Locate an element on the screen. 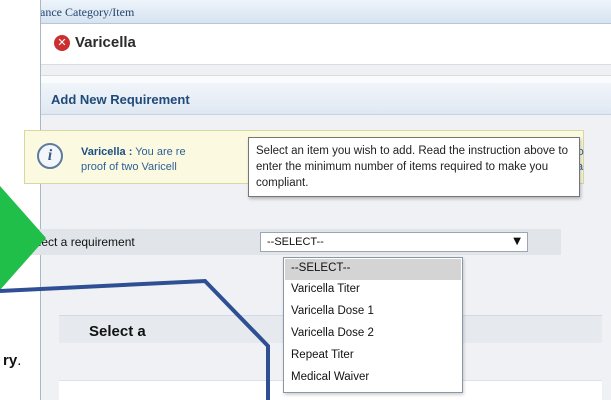  callout-line-1: Select a is located at coordinates (117, 331).